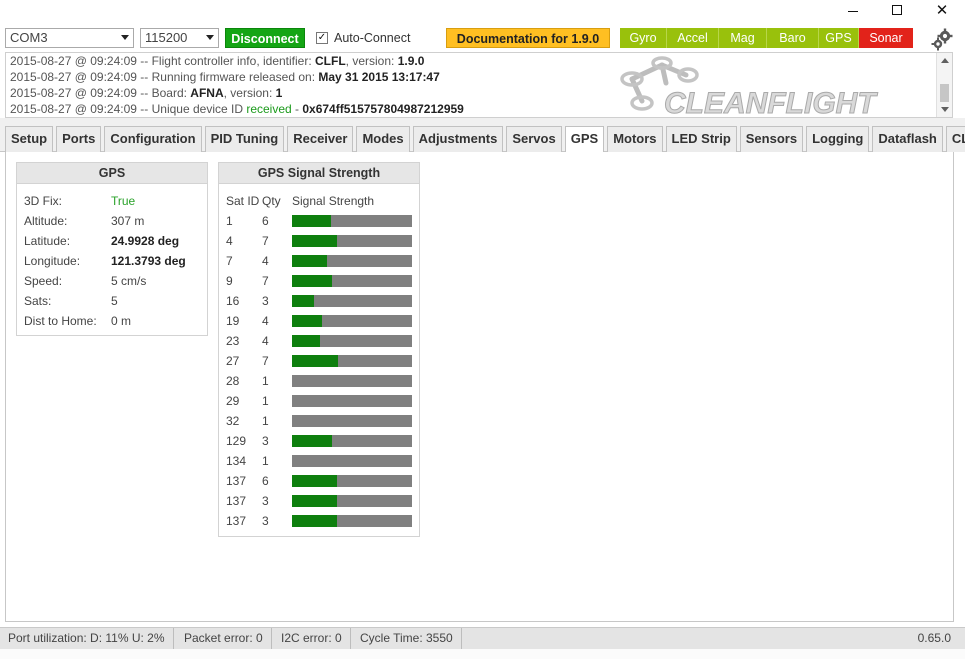 This screenshot has width=965, height=659. What do you see at coordinates (153, 139) in the screenshot?
I see `tab-configuration: Configuration` at bounding box center [153, 139].